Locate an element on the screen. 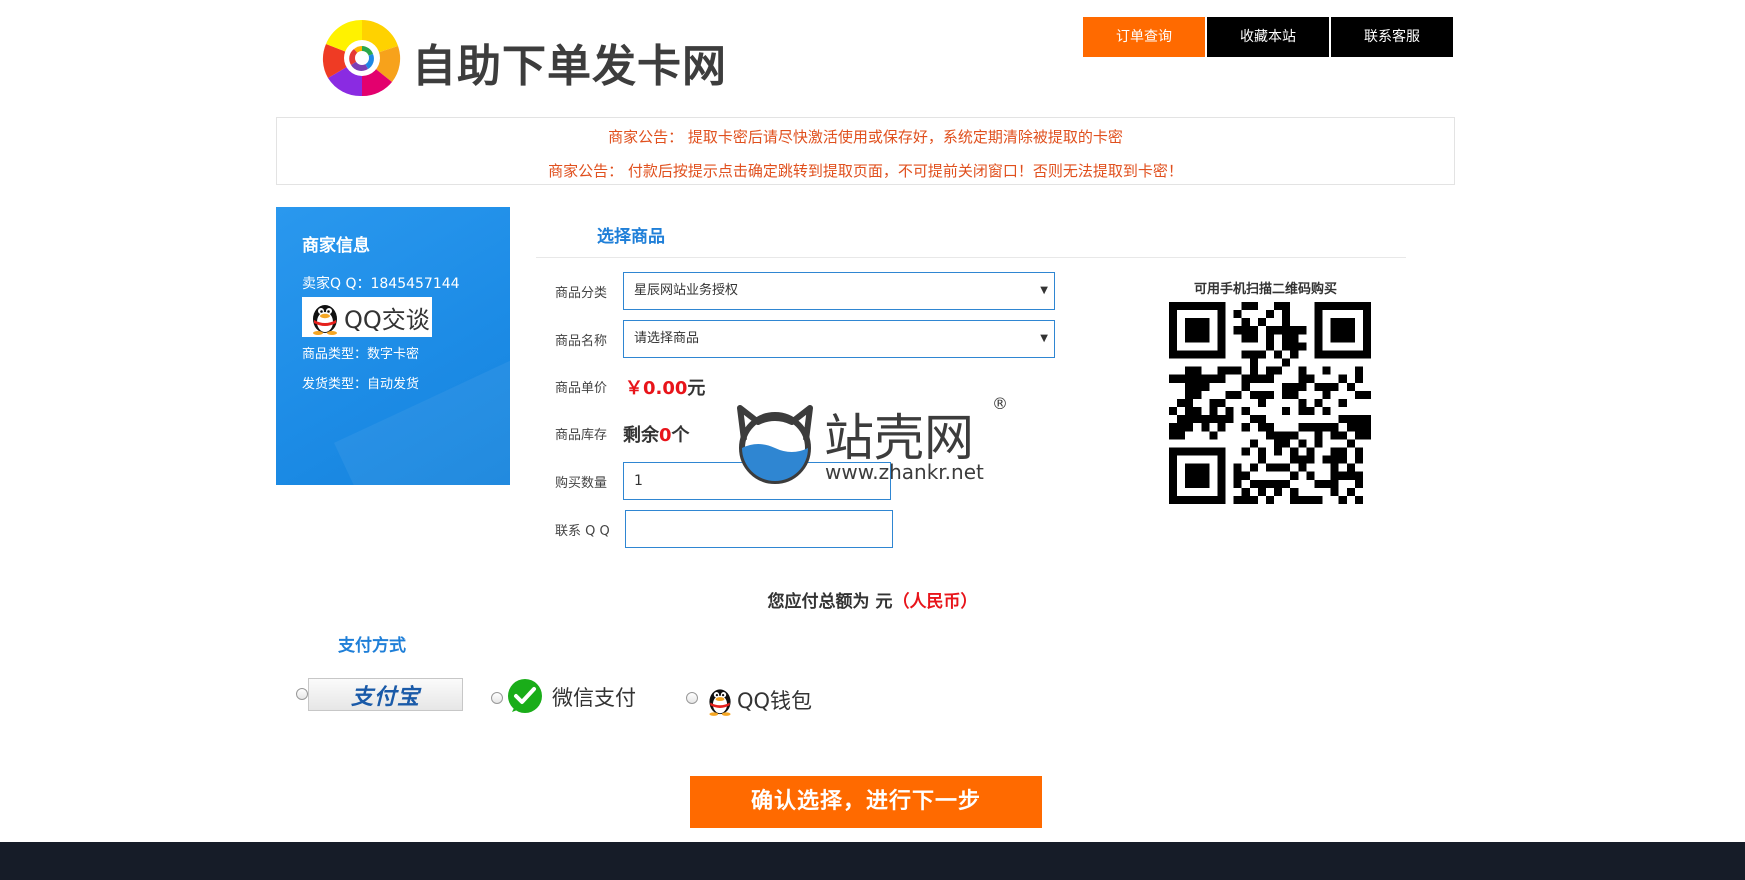 The height and width of the screenshot is (880, 1745). category-label: 商品分类 is located at coordinates (581, 293).